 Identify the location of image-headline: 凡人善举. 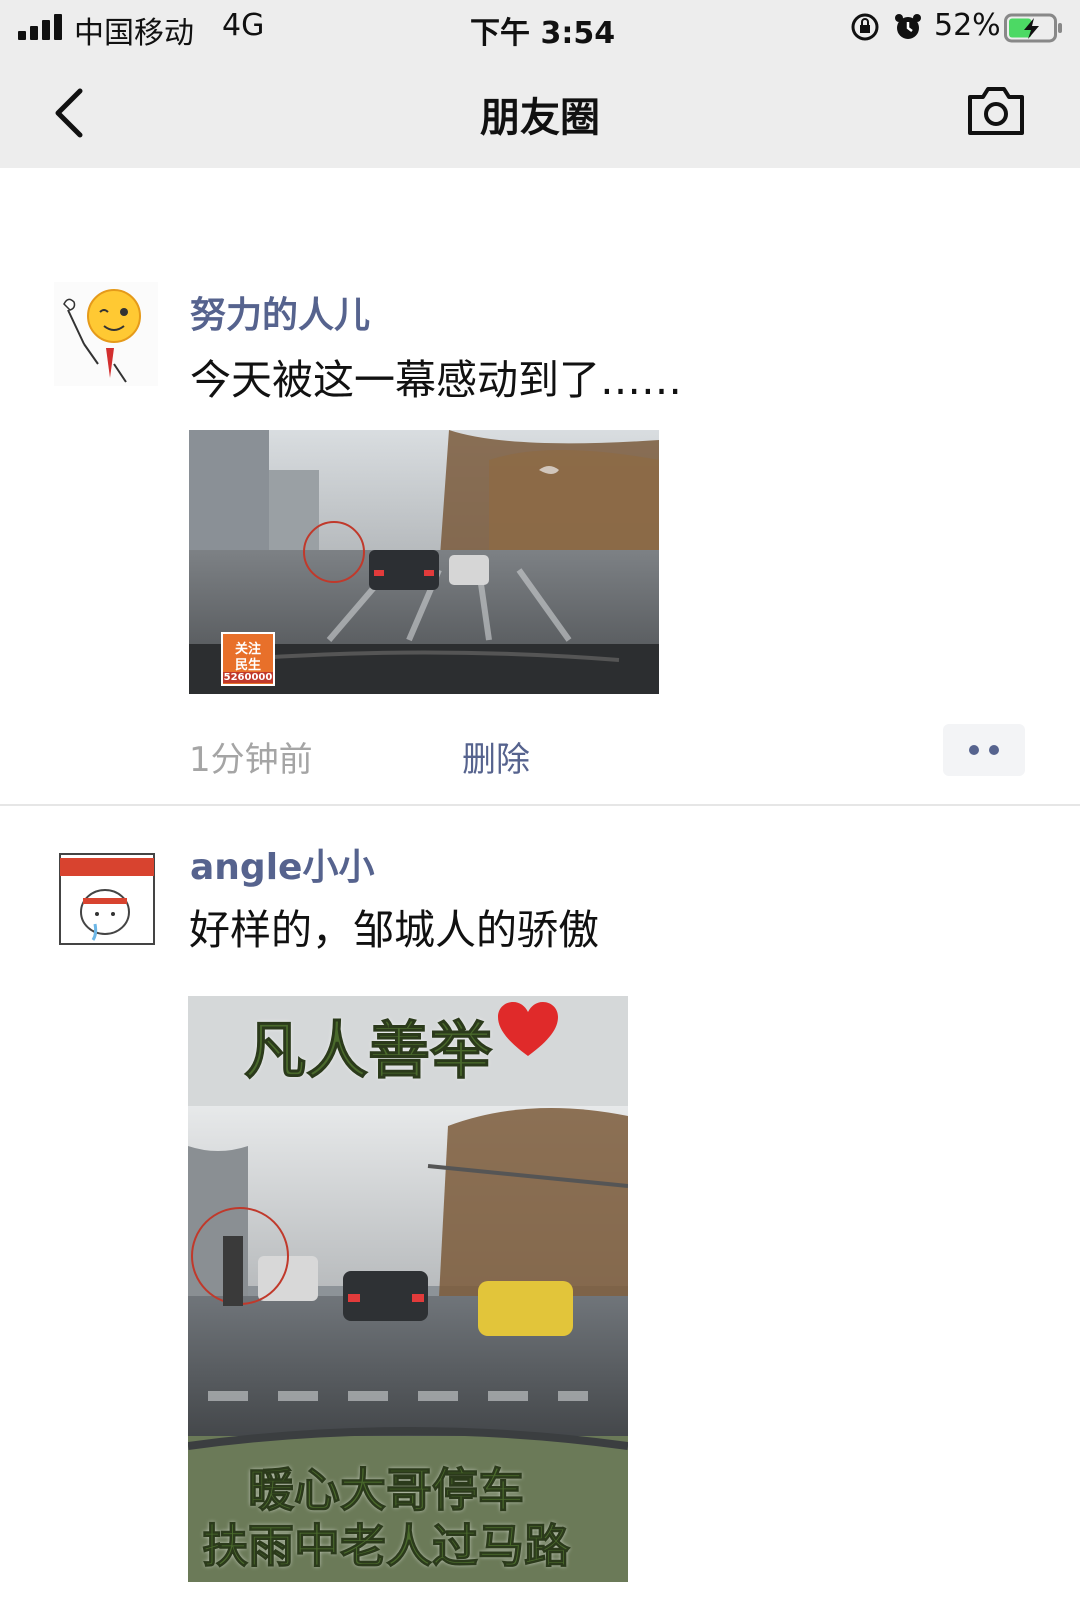
(368, 1051).